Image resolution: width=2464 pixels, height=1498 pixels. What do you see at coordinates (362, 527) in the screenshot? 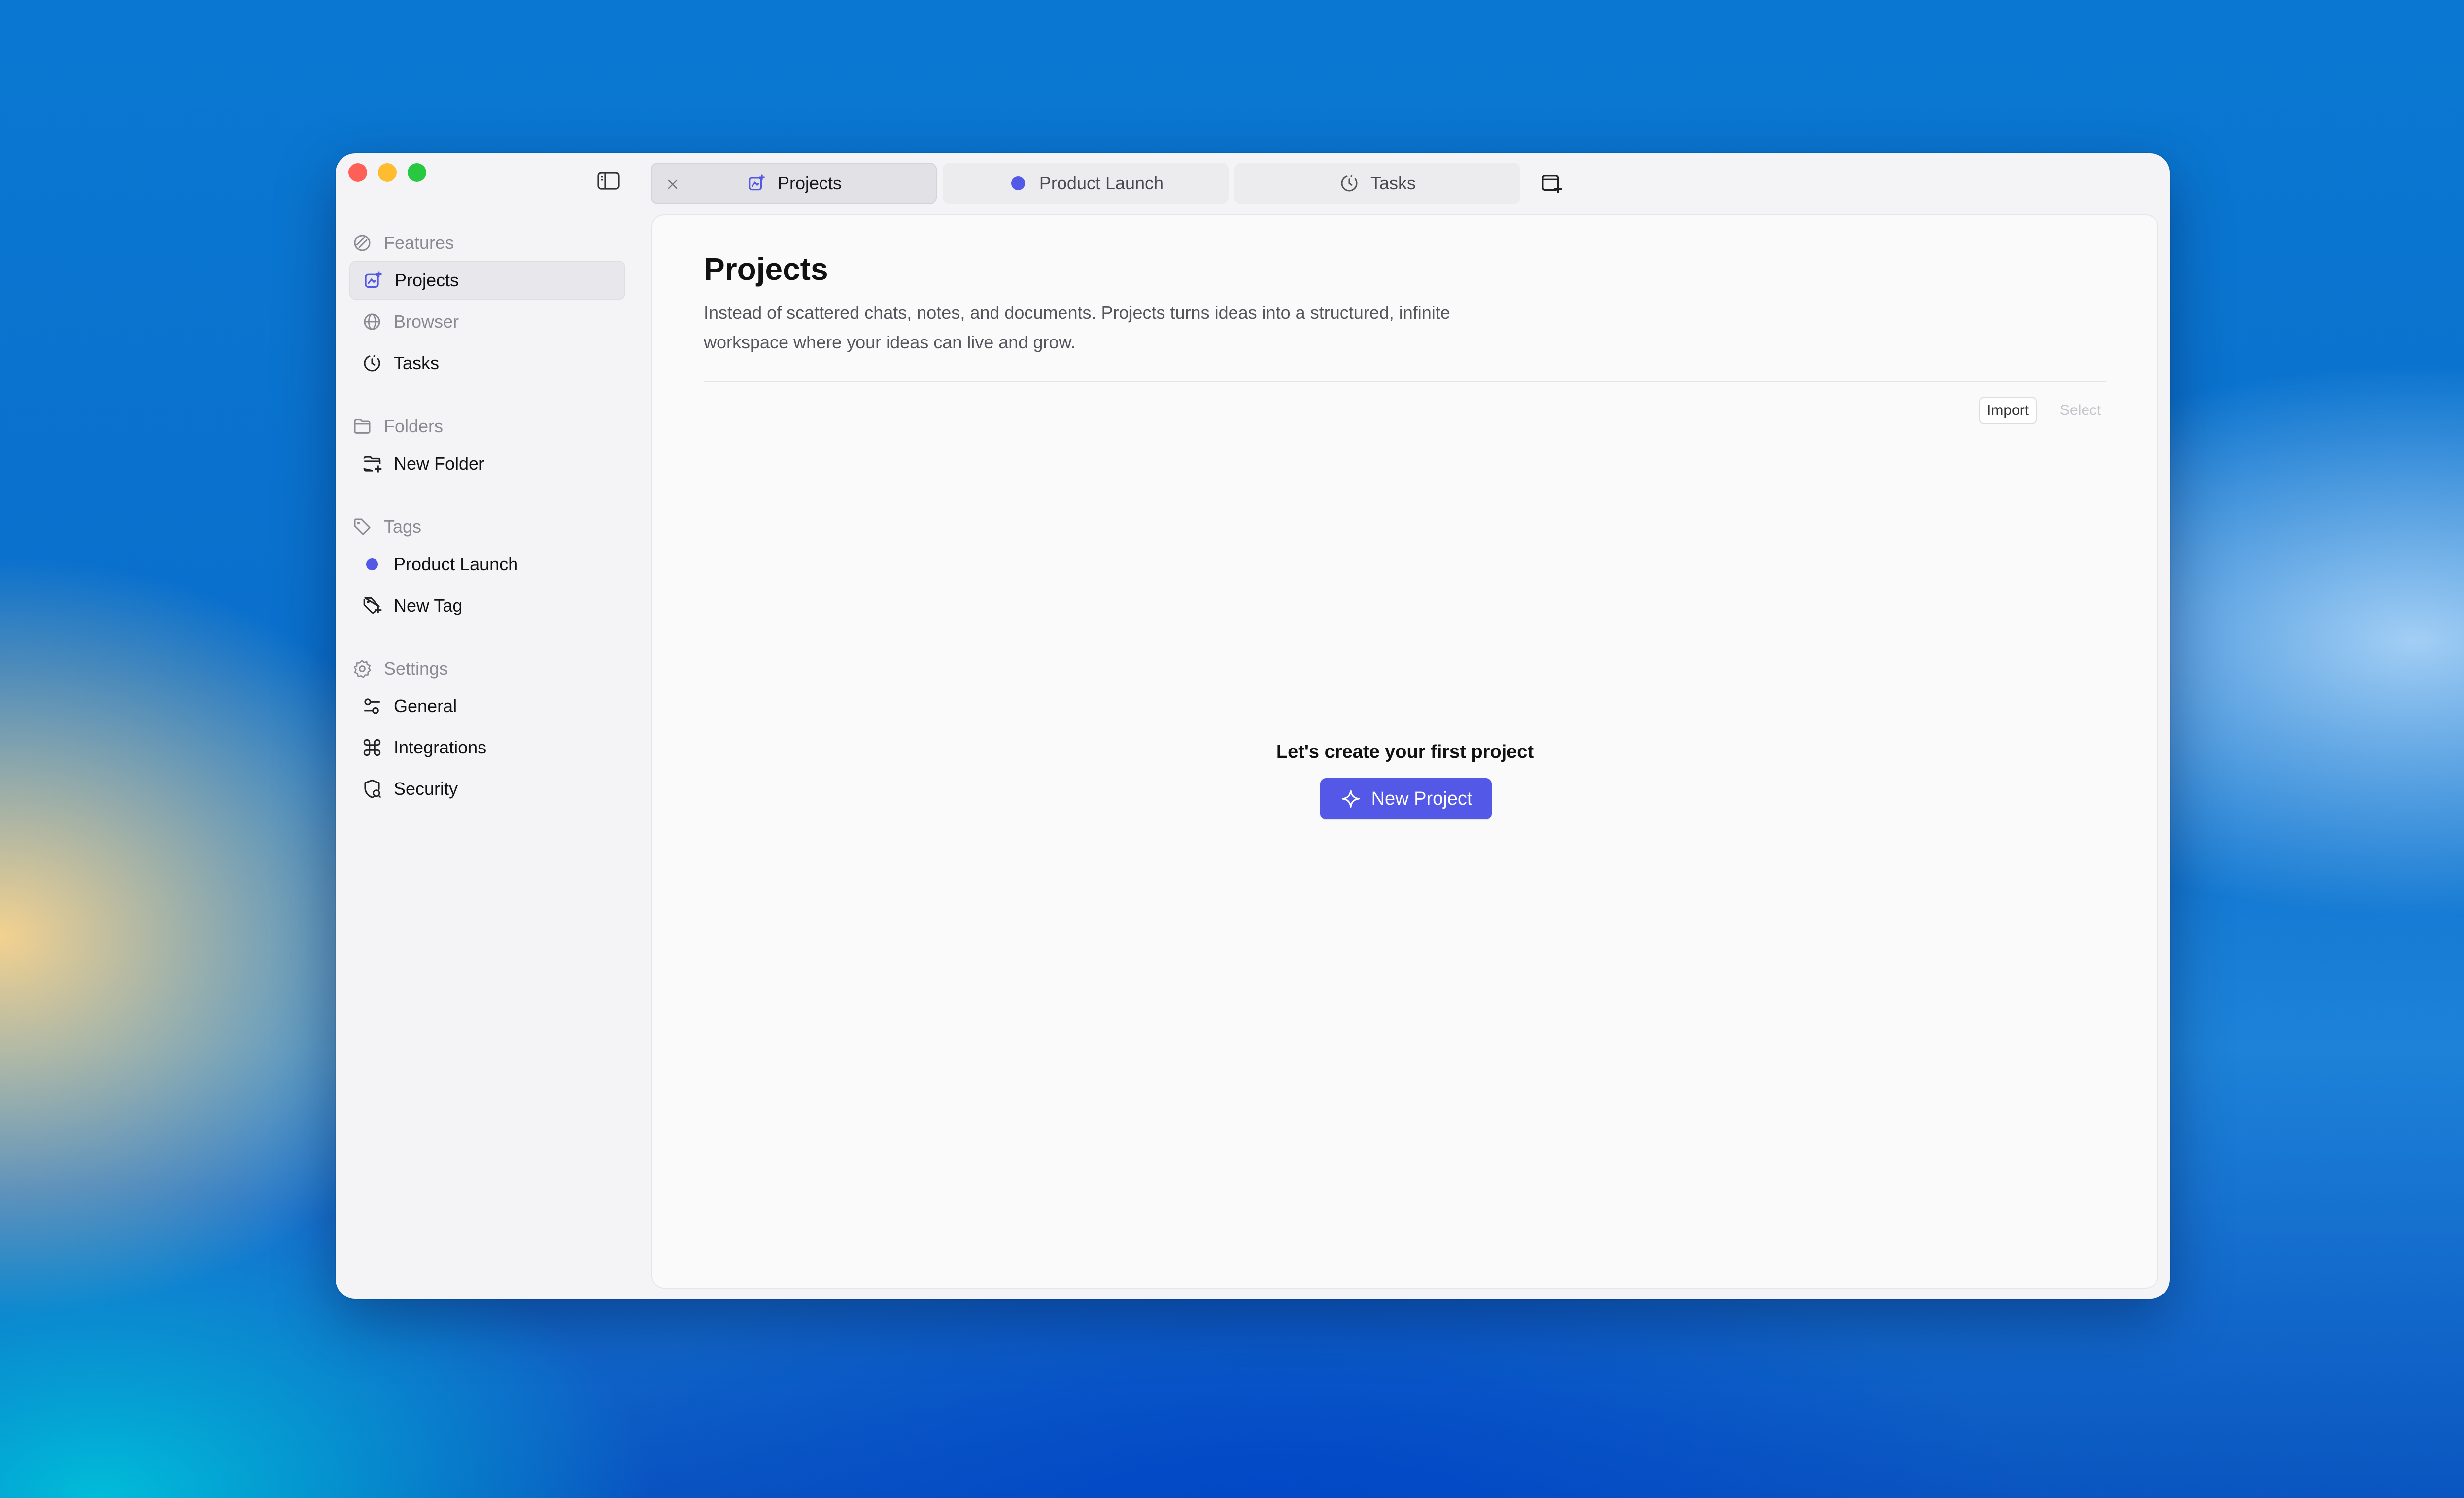
I see `tag-icon` at bounding box center [362, 527].